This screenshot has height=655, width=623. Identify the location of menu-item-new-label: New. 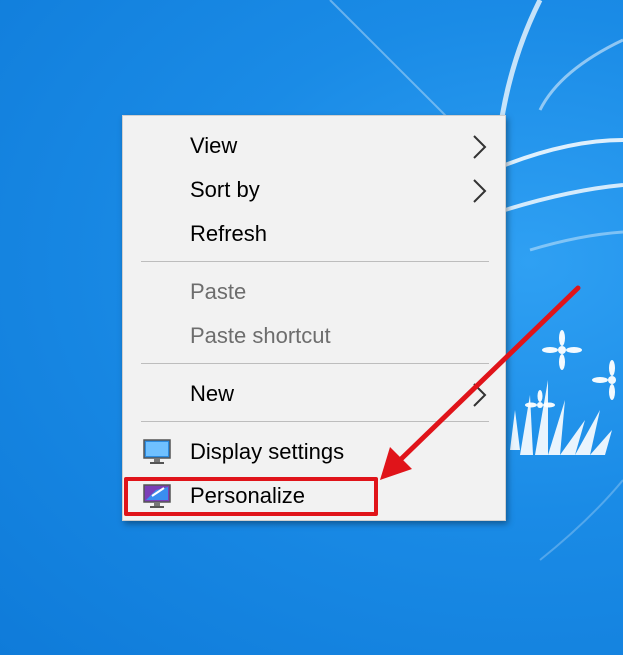
(212, 393).